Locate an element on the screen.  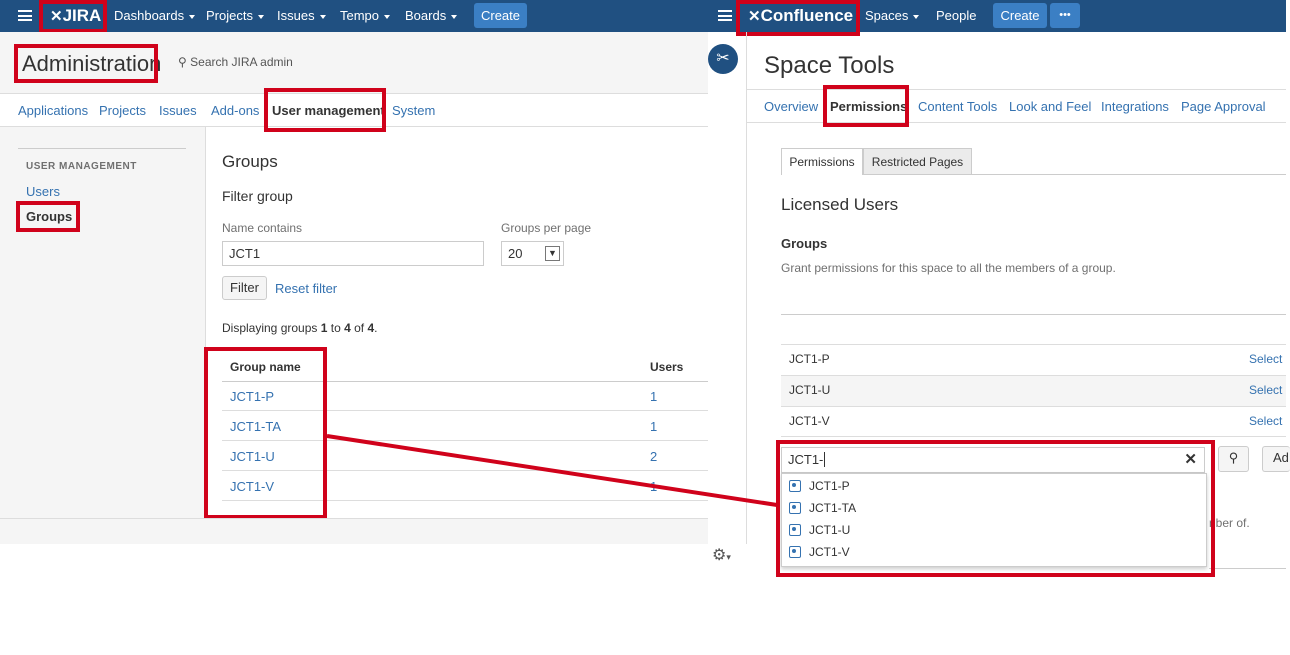
connector-arrow is located at coordinates (552, 470).